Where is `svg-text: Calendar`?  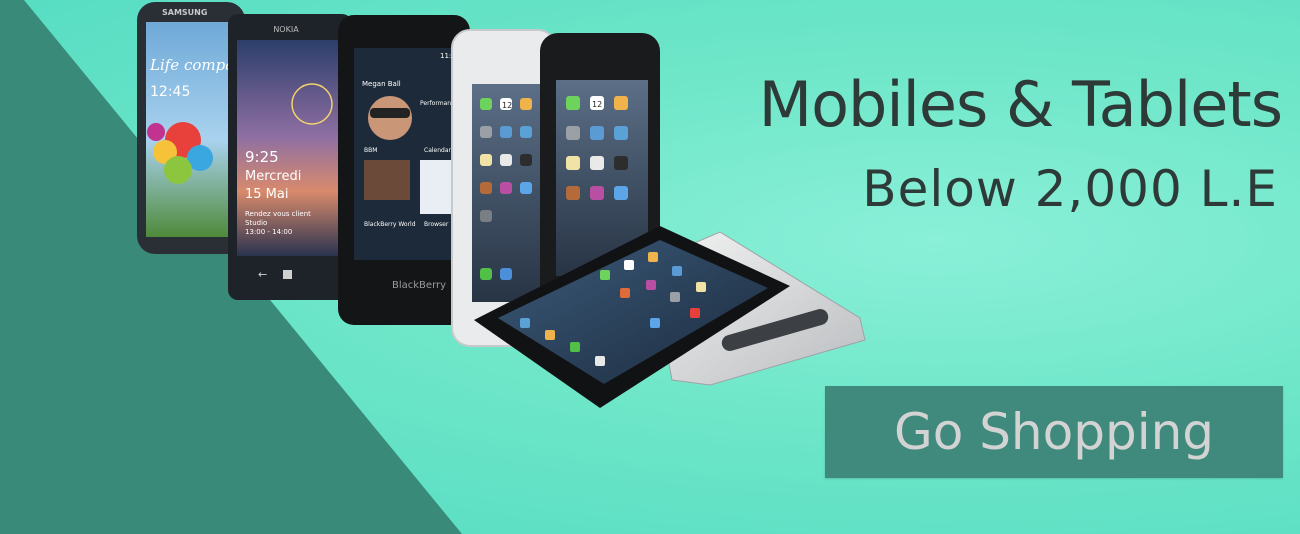
svg-text: Calendar is located at coordinates (438, 150).